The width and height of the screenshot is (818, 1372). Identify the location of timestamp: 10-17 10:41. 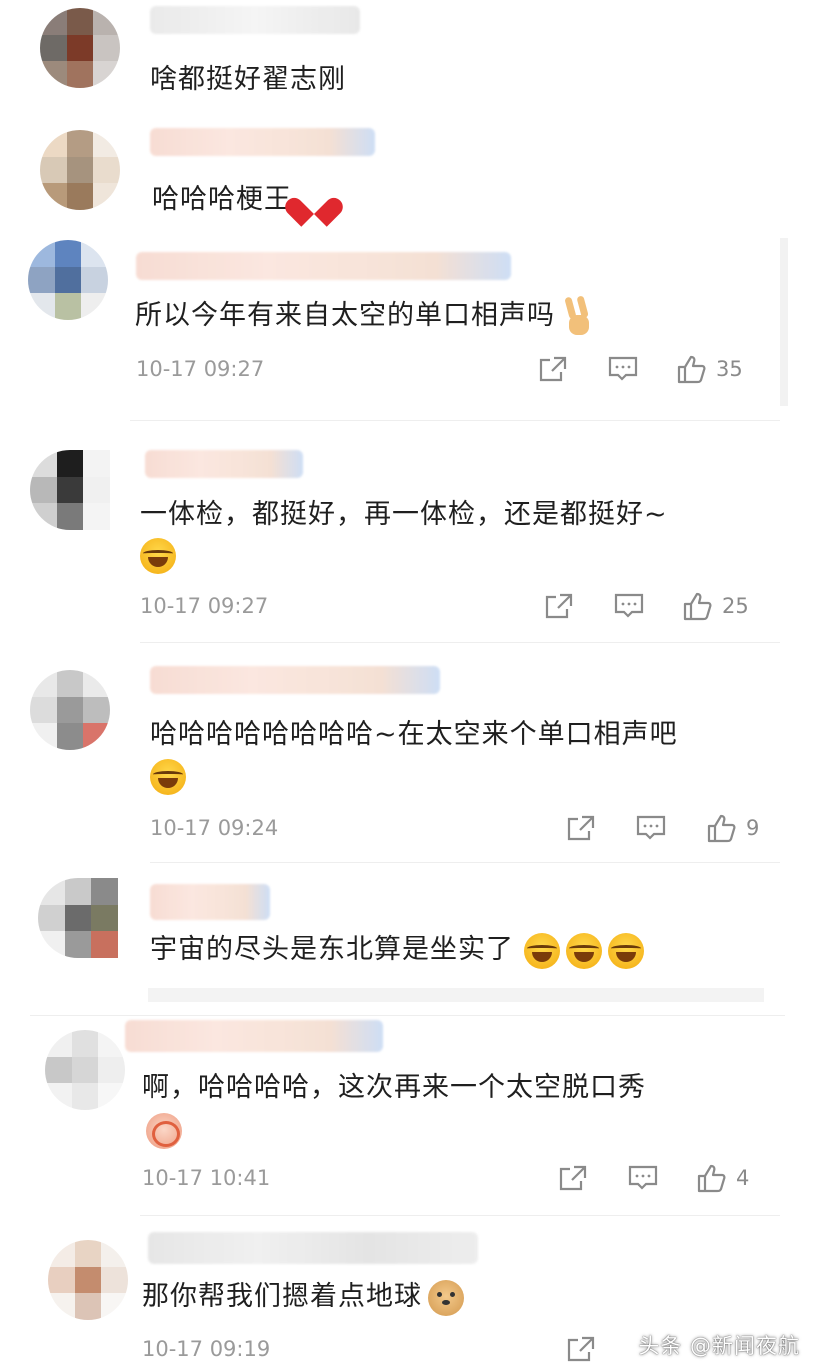
(206, 1178).